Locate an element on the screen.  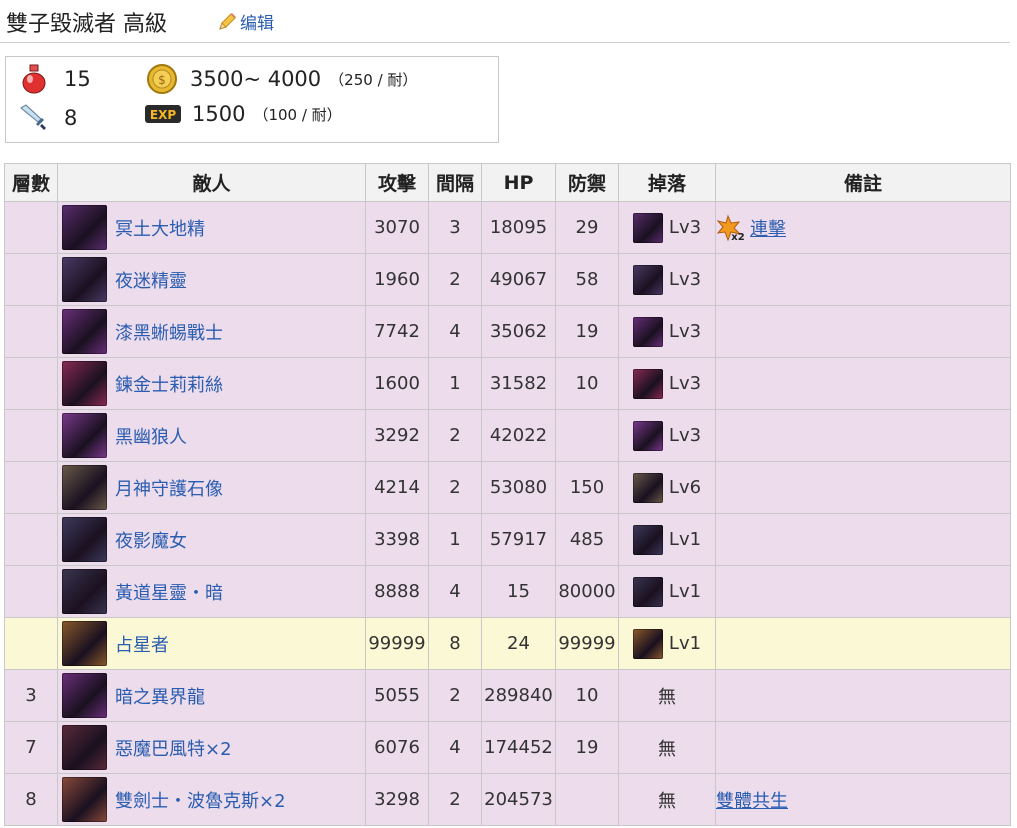
table-row: 夜影魔女 3398 1 57917 485 Lv1 is located at coordinates (507, 539).